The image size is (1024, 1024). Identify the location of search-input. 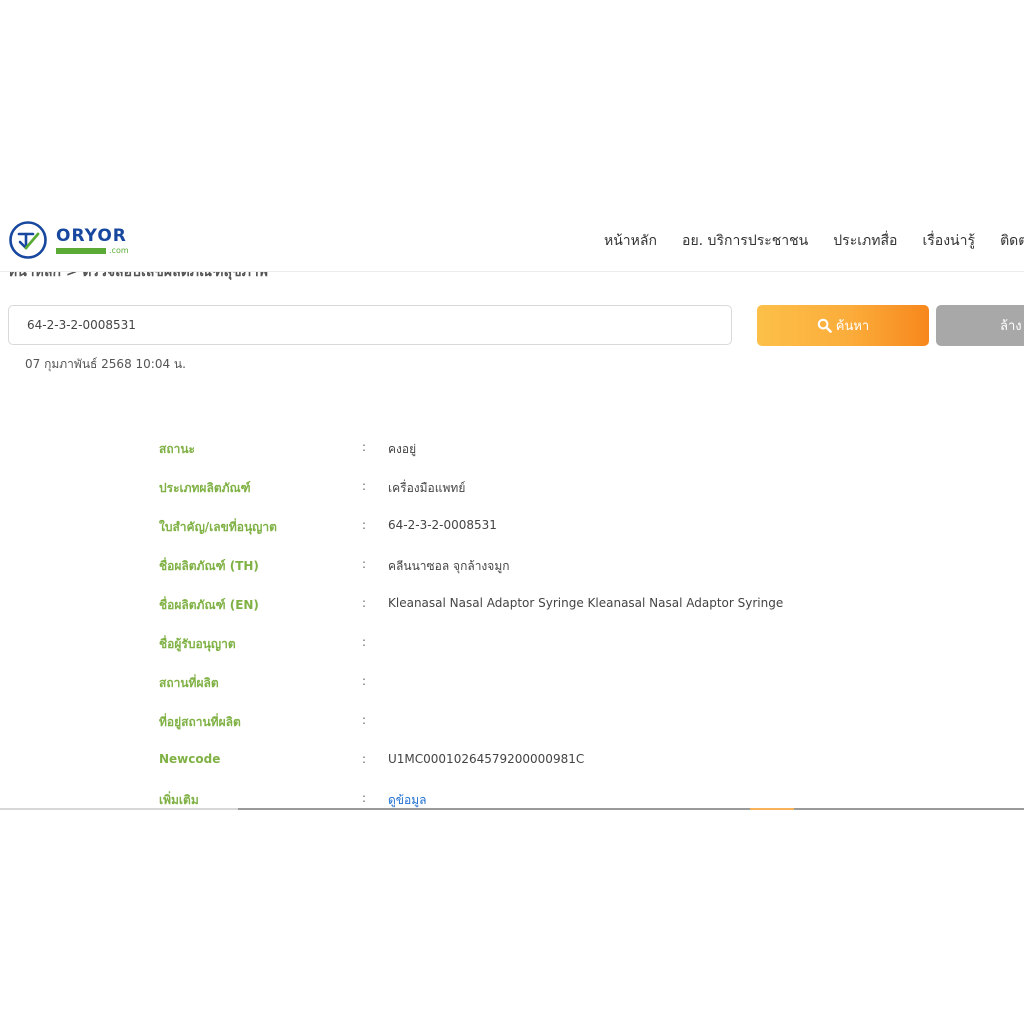
(370, 325).